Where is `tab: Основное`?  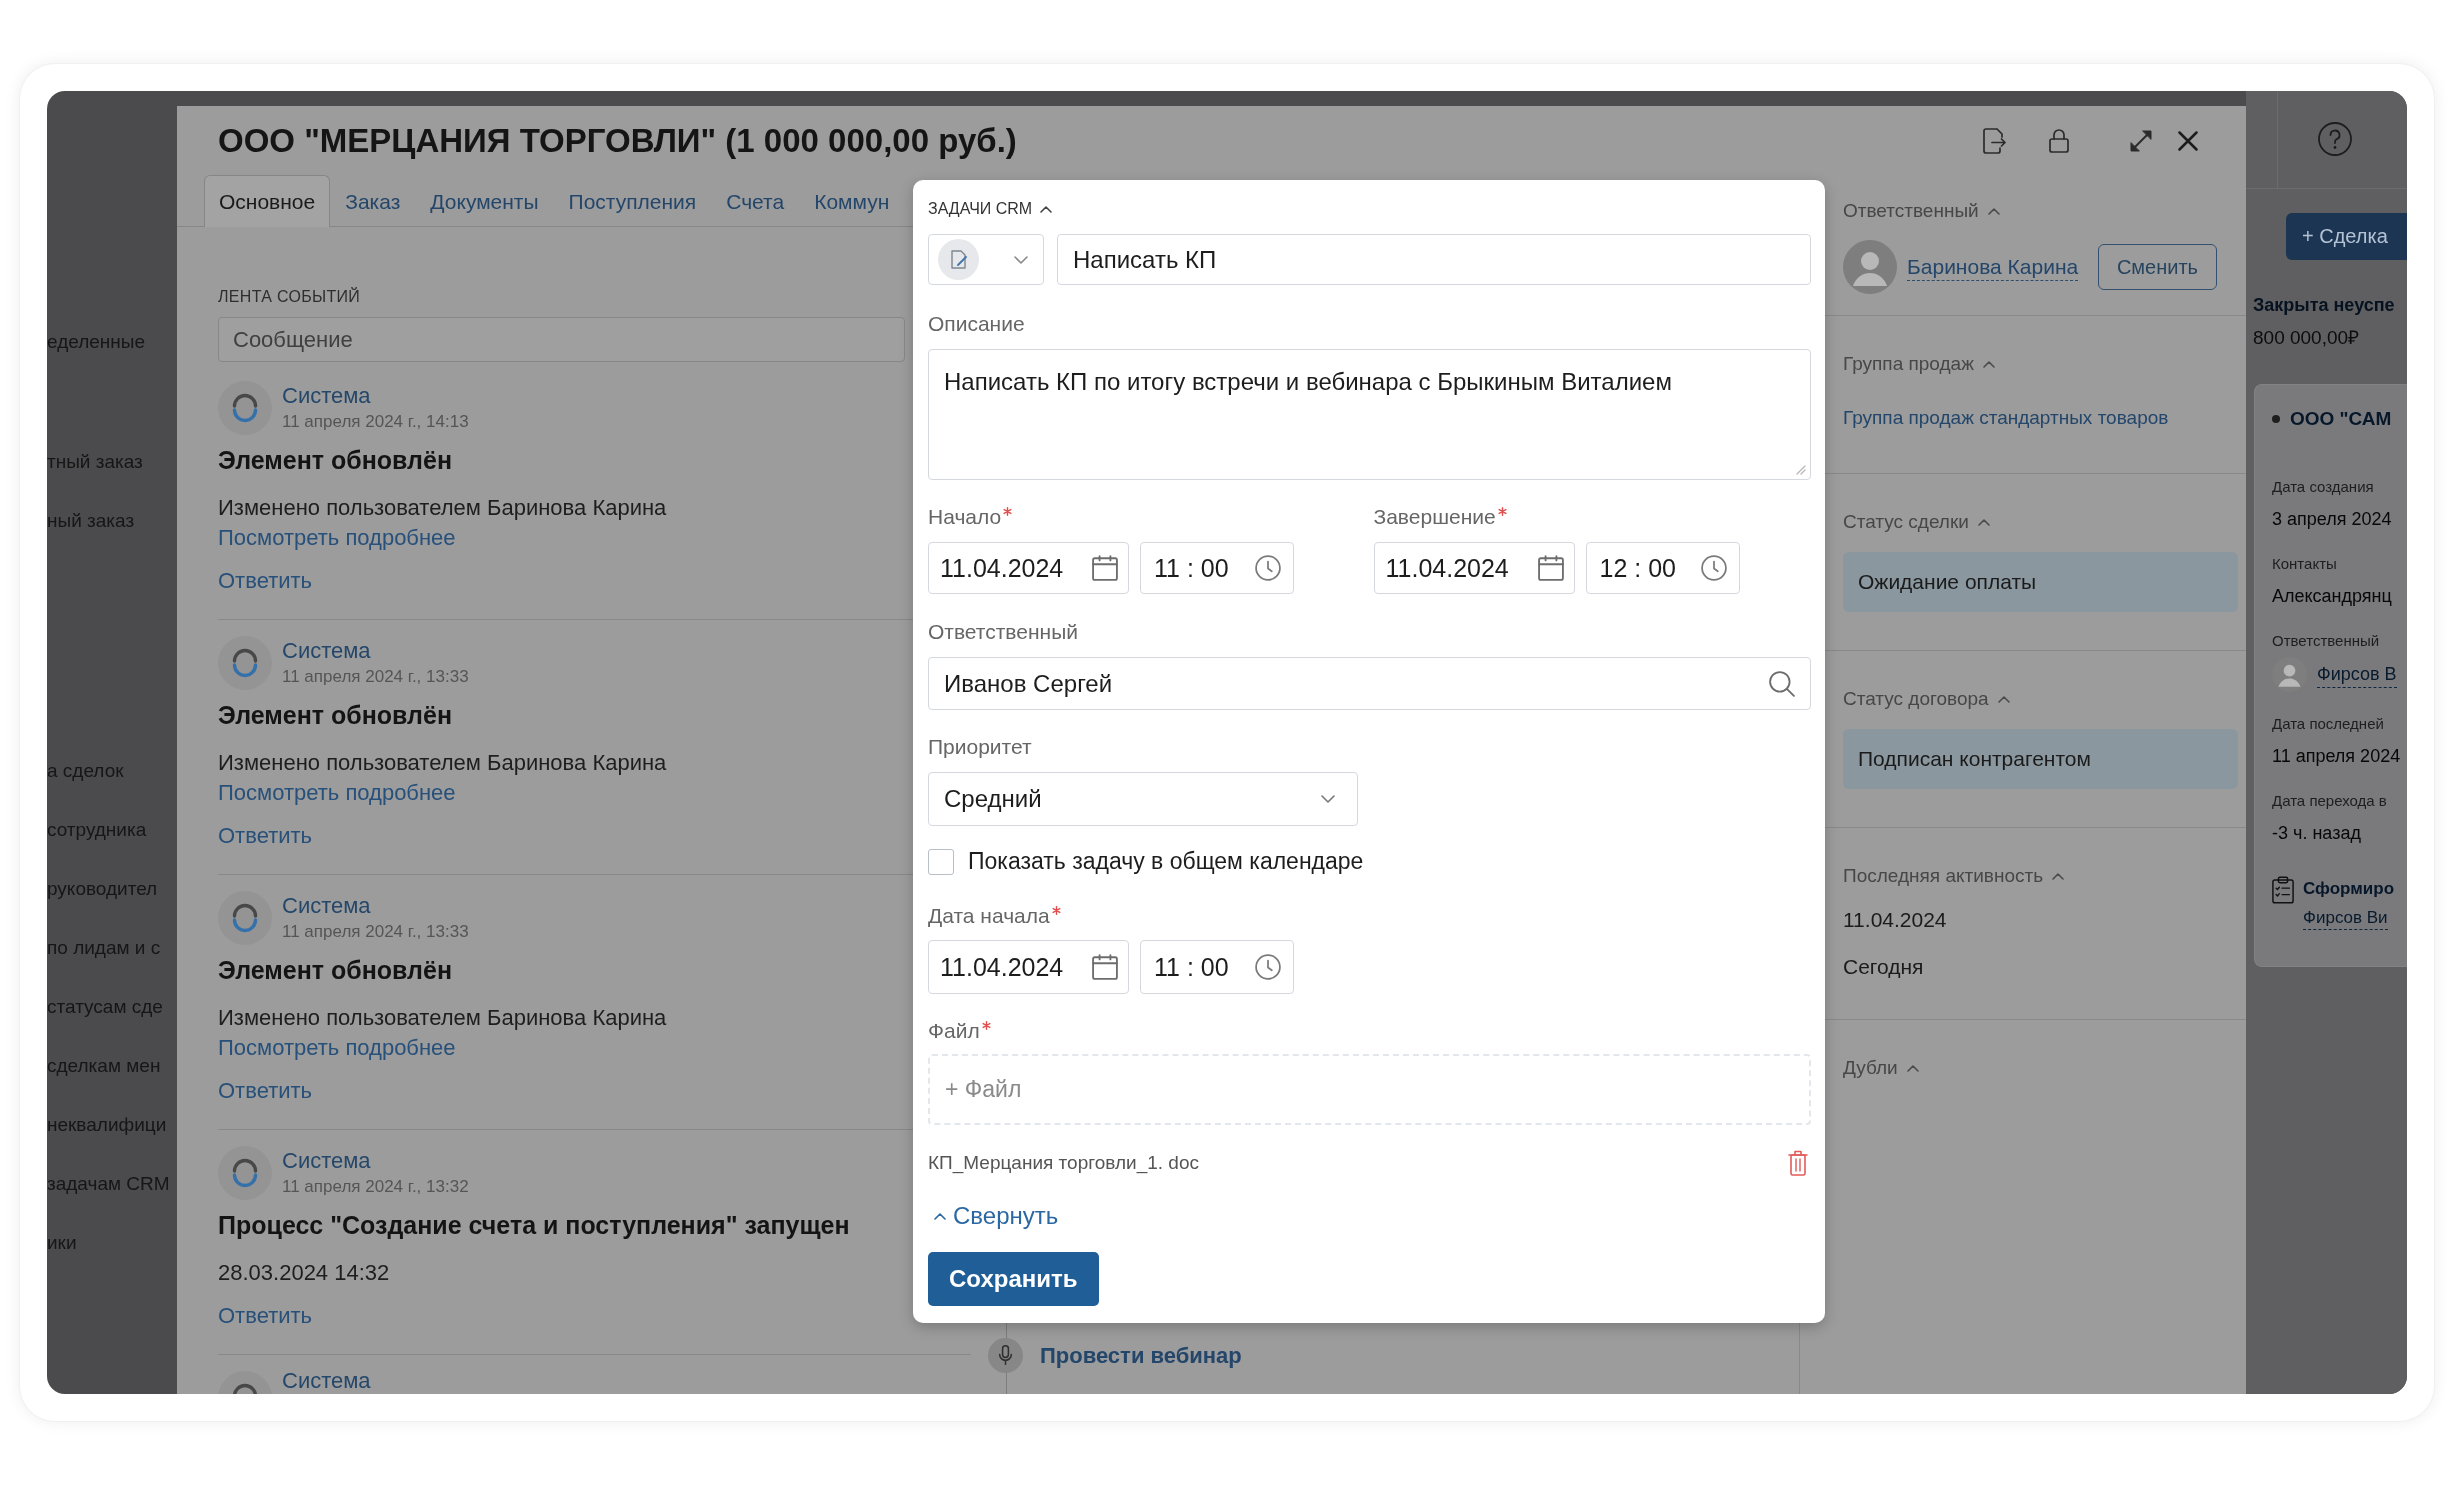 tab: Основное is located at coordinates (267, 201).